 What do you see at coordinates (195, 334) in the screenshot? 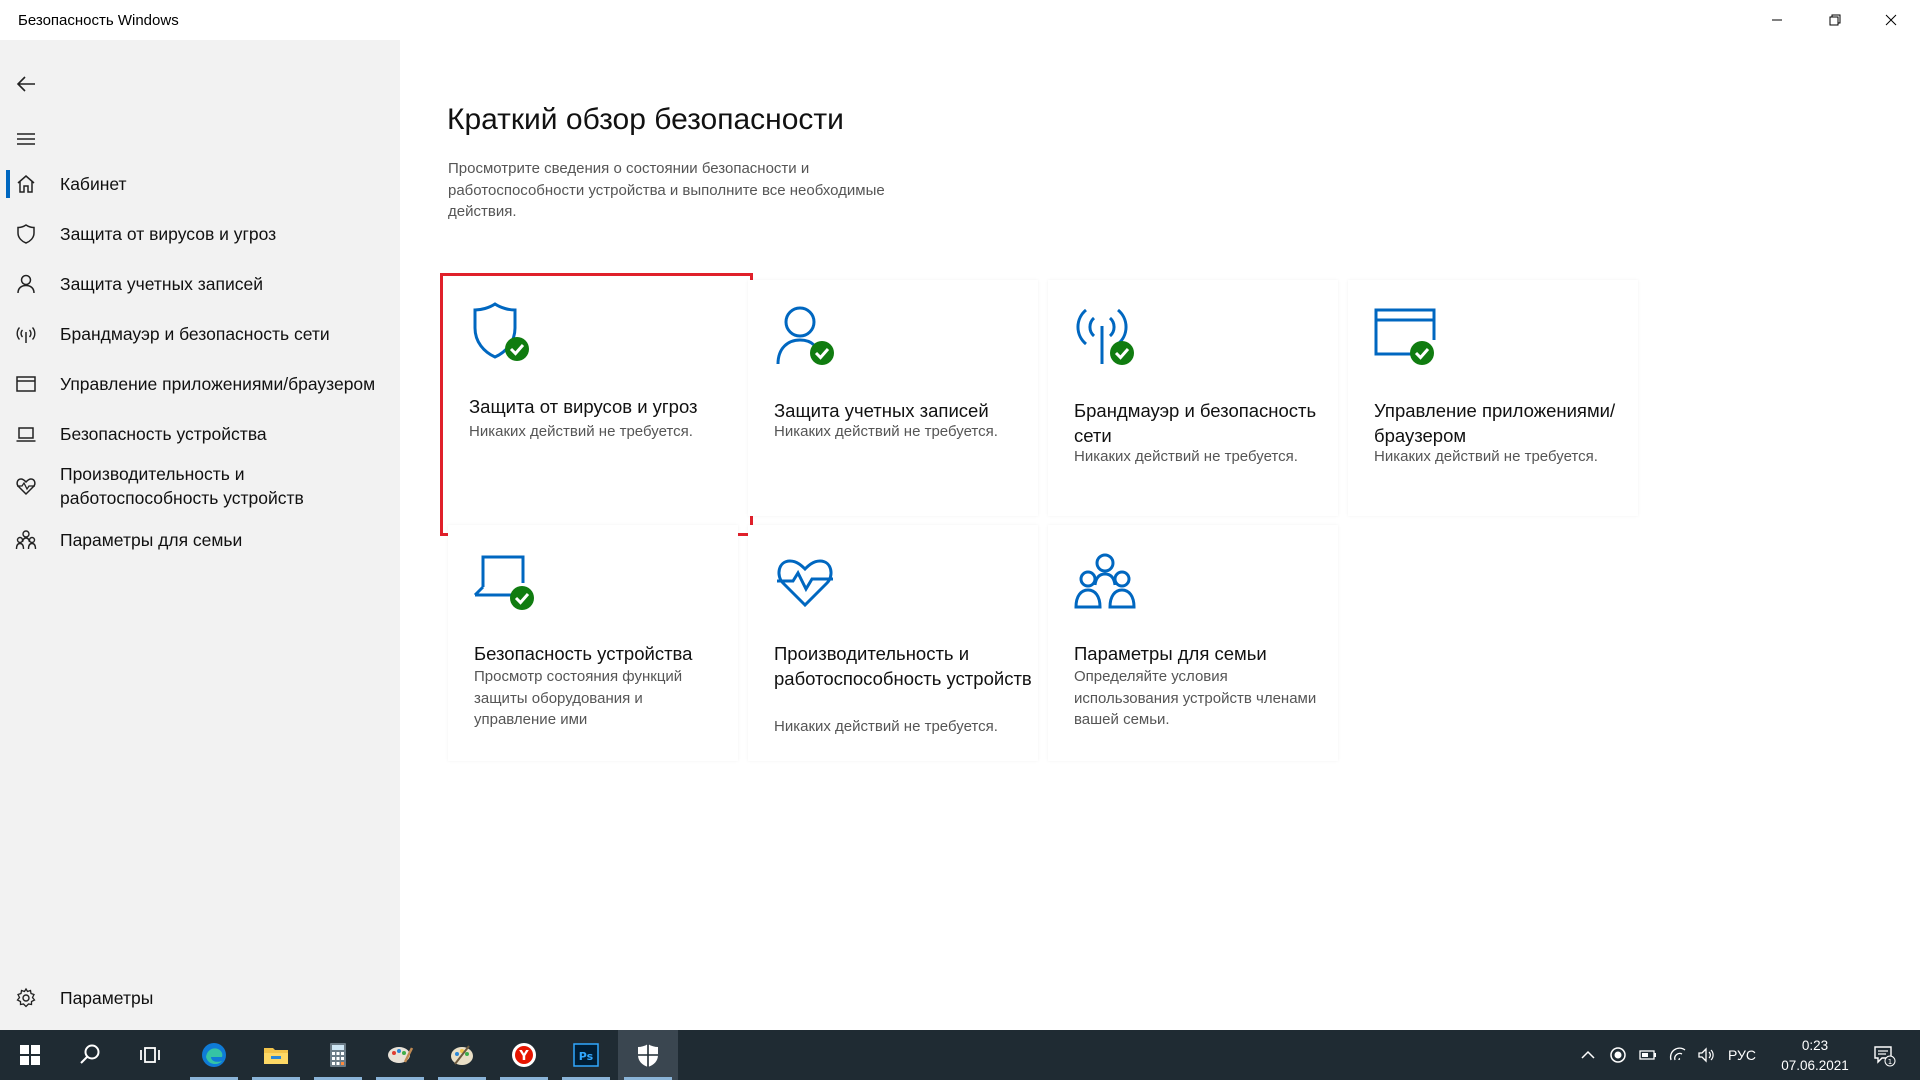
I see `sidebar-item-label: Брандмауэр и безопасность сети` at bounding box center [195, 334].